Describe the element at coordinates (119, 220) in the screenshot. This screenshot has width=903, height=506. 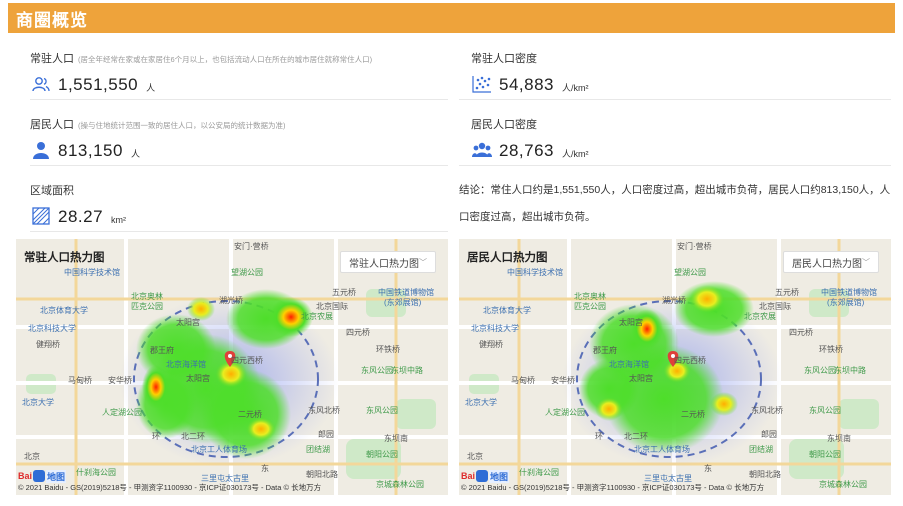
I see `stat-unit: km²` at that location.